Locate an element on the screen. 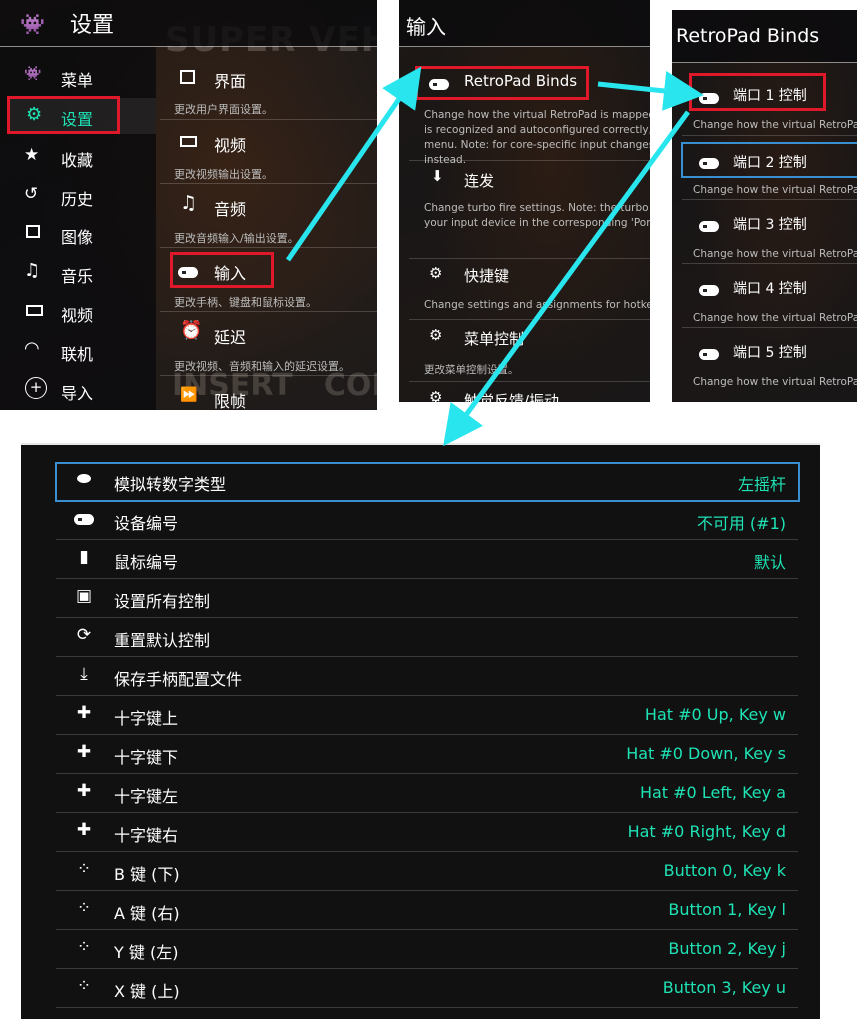  setting-row: ⁘ A 键 (右) Button 1, Key l is located at coordinates (427, 911).